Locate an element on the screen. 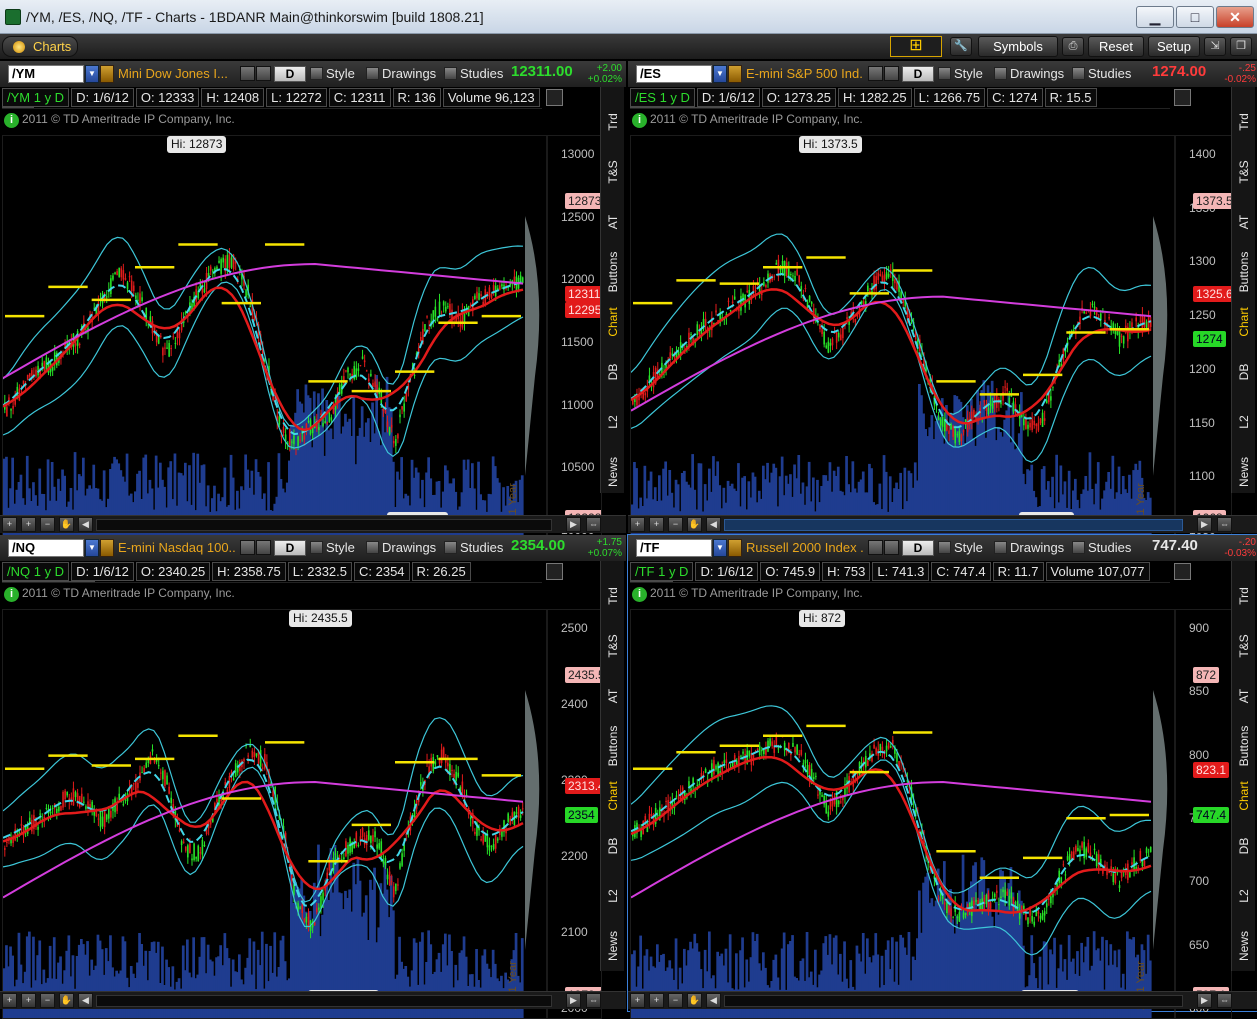  detach-icon: ❐ is located at coordinates (1241, 46).